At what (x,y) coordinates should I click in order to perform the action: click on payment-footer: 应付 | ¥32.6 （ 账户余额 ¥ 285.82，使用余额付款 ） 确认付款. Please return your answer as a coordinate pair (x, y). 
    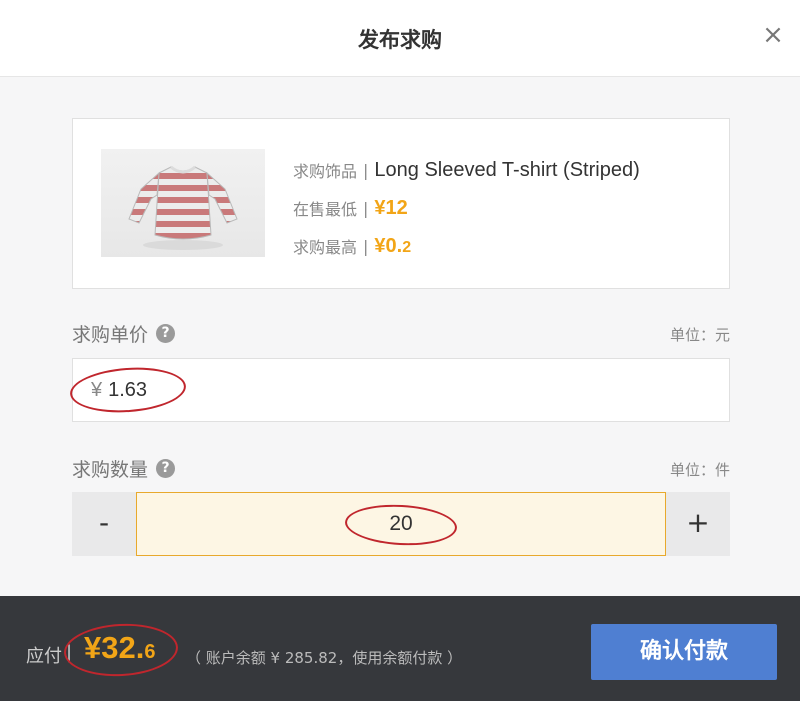
    Looking at the image, I should click on (400, 648).